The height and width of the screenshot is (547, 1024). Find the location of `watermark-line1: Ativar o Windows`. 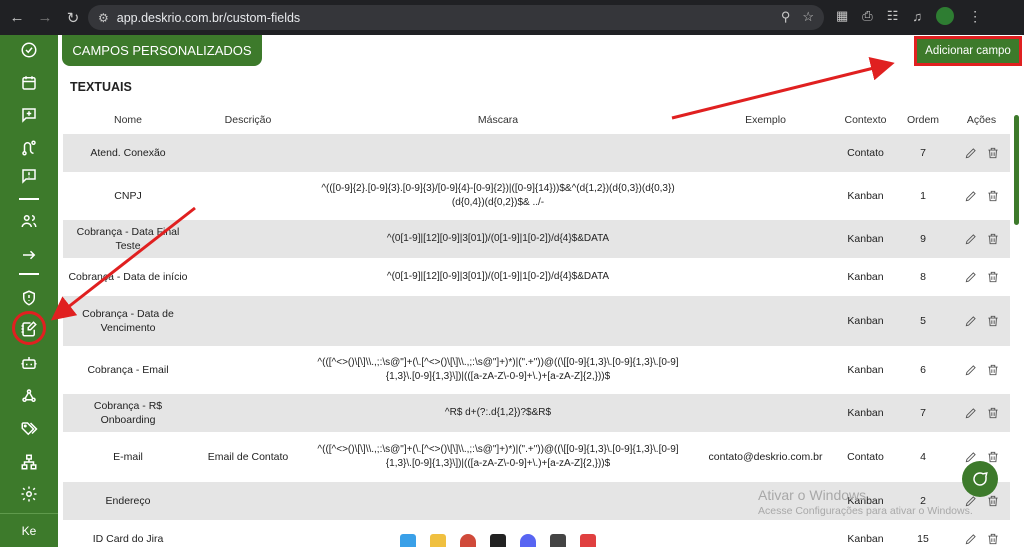

watermark-line1: Ativar o Windows is located at coordinates (812, 495).